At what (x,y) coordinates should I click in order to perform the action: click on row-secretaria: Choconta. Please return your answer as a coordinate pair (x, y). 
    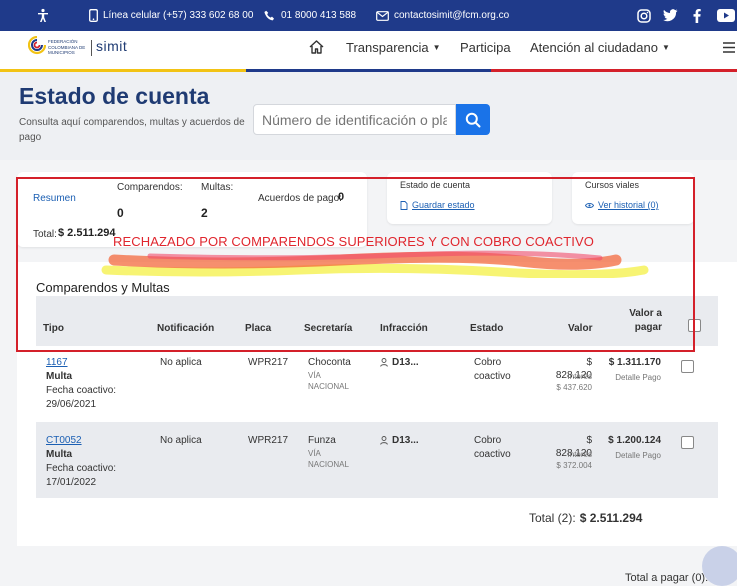
    Looking at the image, I should click on (329, 362).